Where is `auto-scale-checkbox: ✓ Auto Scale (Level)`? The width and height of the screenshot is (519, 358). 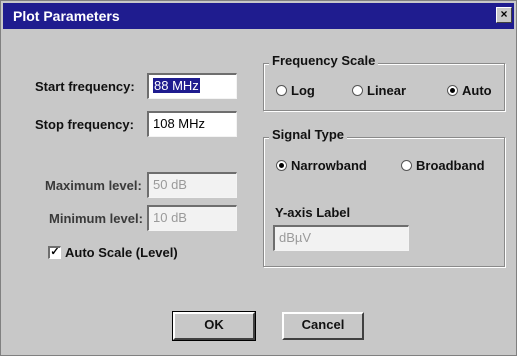 auto-scale-checkbox: ✓ Auto Scale (Level) is located at coordinates (113, 252).